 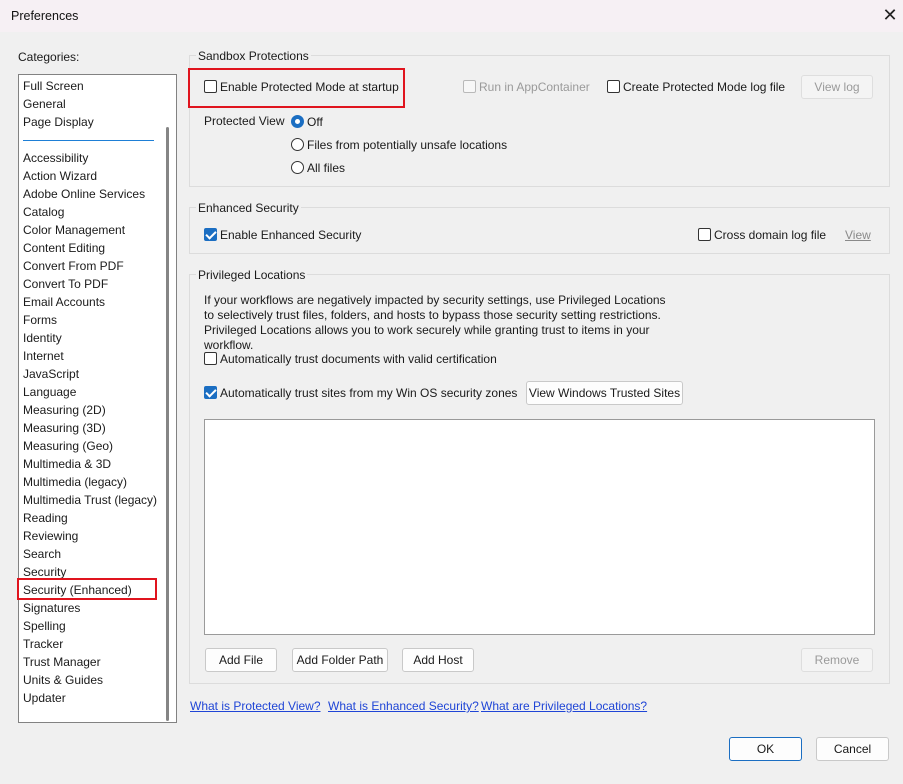 I want to click on ok-button: OK, so click(x=765, y=749).